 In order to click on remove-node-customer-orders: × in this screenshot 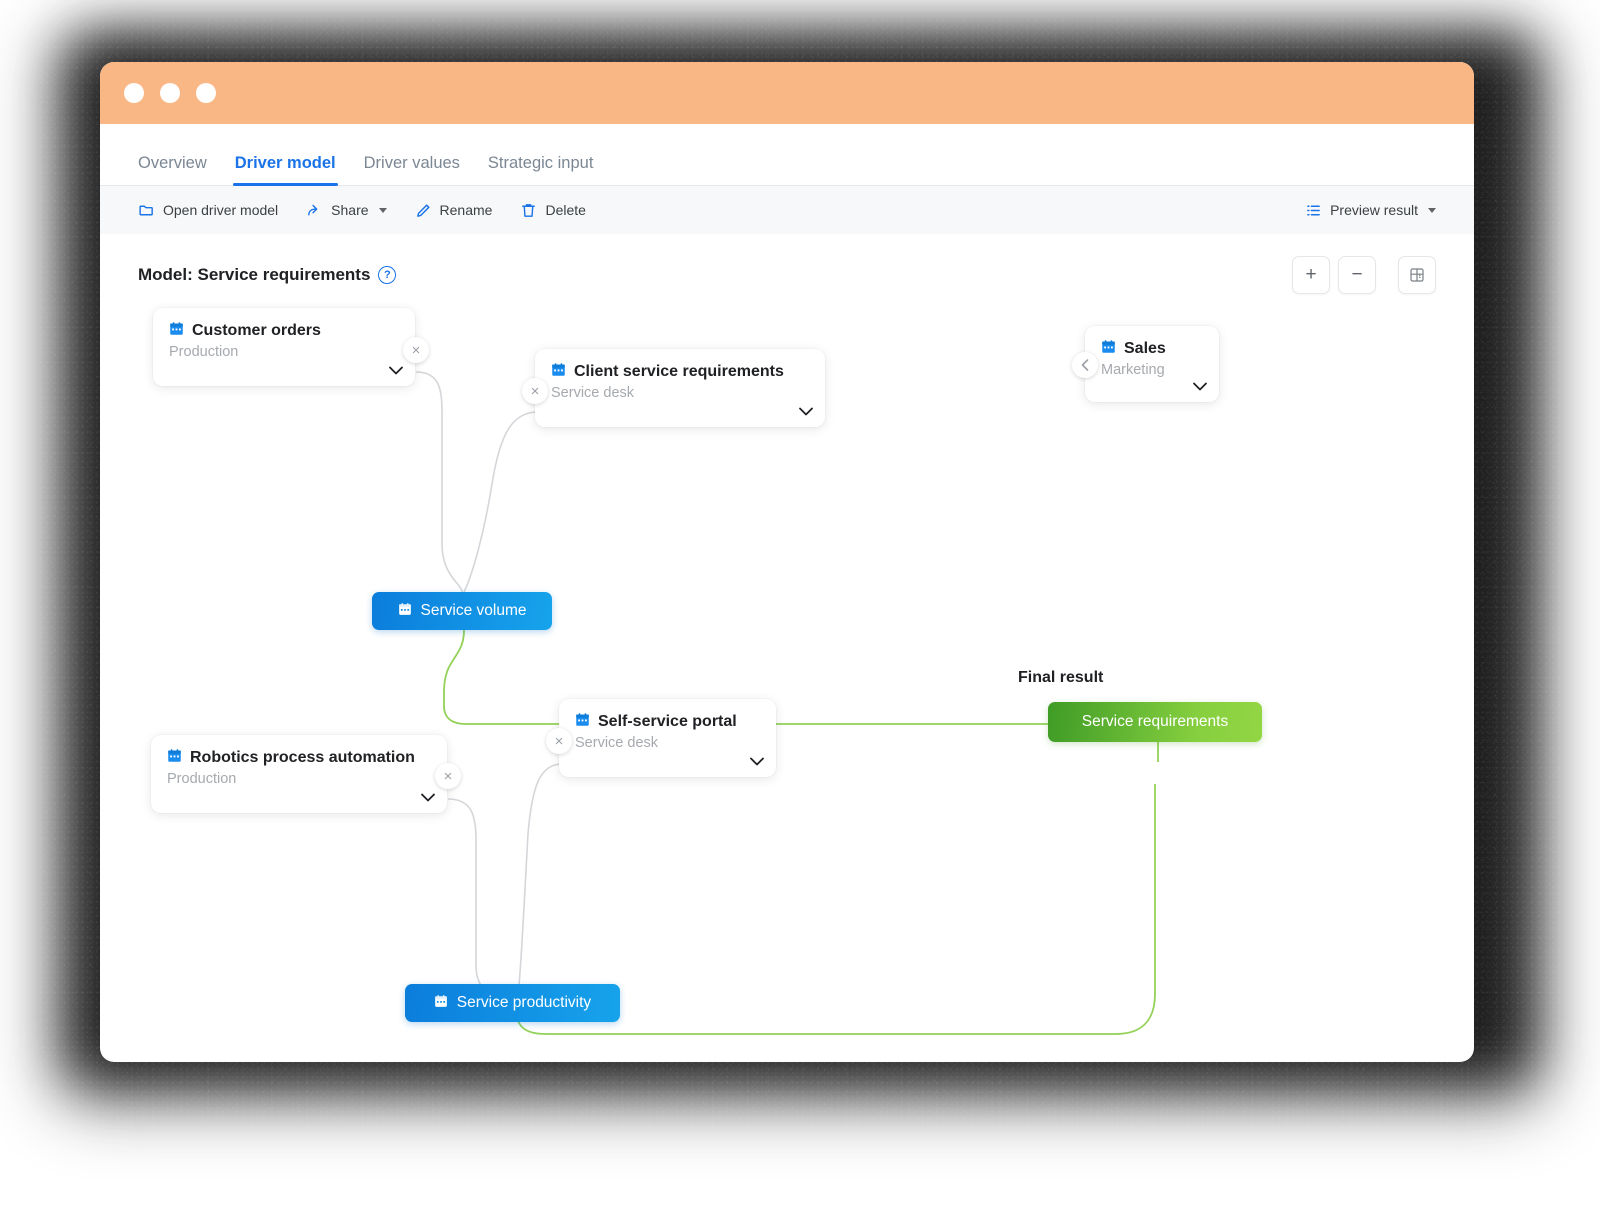, I will do `click(416, 350)`.